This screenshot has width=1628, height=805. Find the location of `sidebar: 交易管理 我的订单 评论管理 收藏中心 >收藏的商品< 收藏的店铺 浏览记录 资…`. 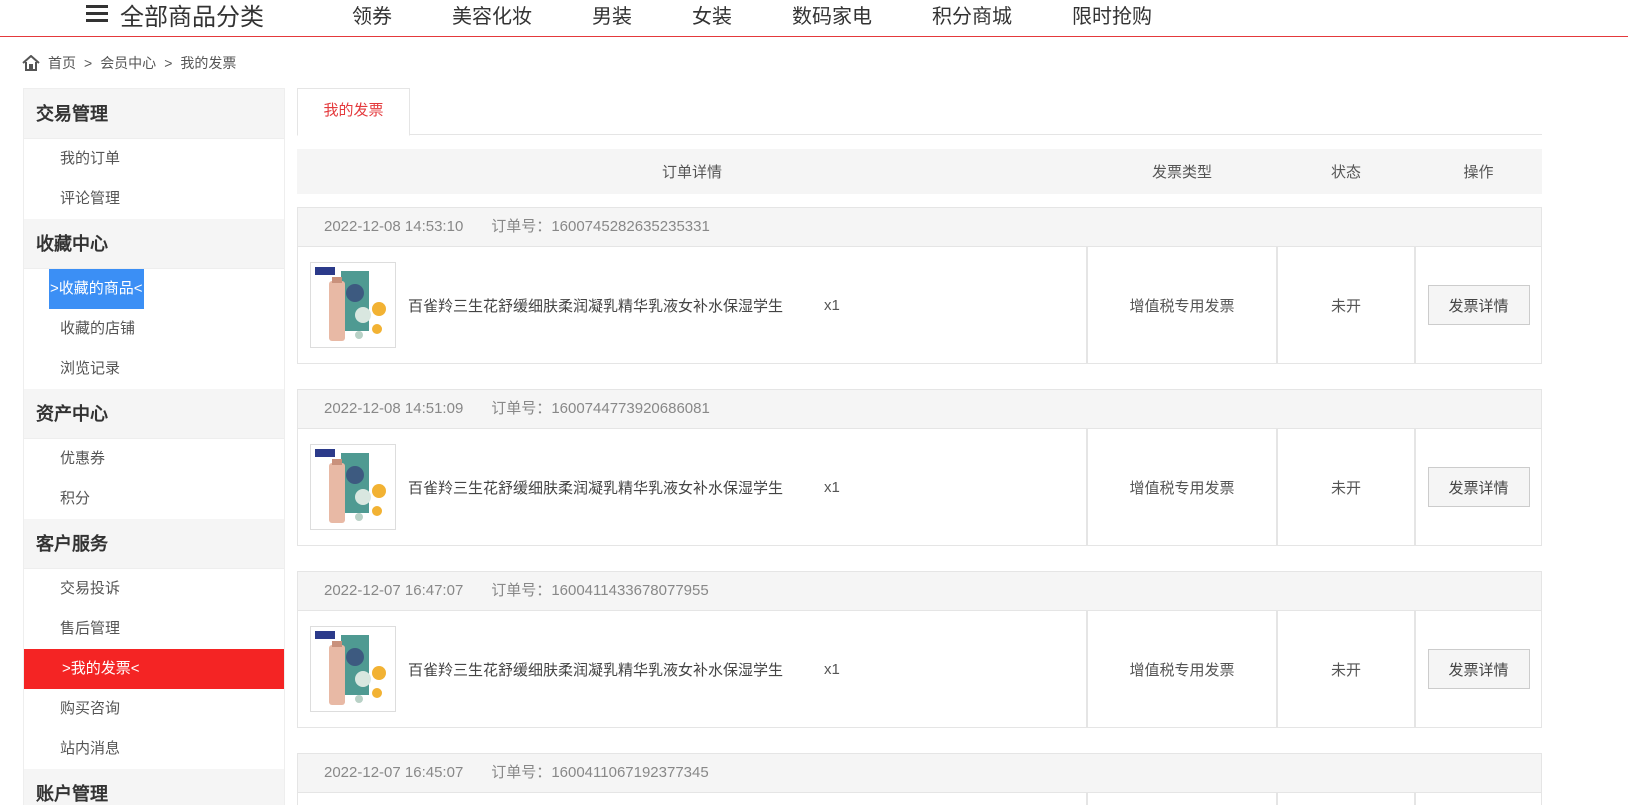

sidebar: 交易管理 我的订单 评论管理 收藏中心 >收藏的商品< 收藏的店铺 浏览记录 资… is located at coordinates (154, 446).